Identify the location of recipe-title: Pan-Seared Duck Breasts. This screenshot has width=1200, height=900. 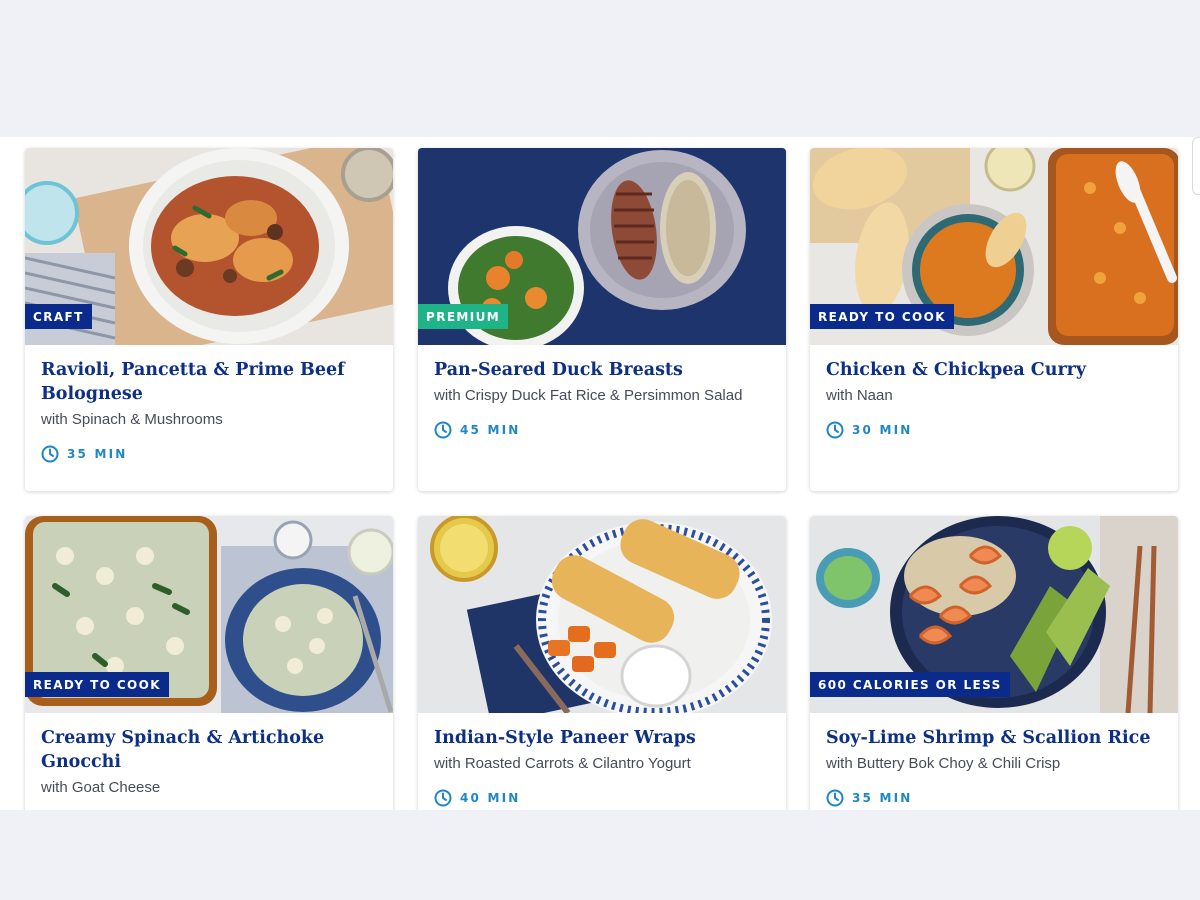
(602, 370).